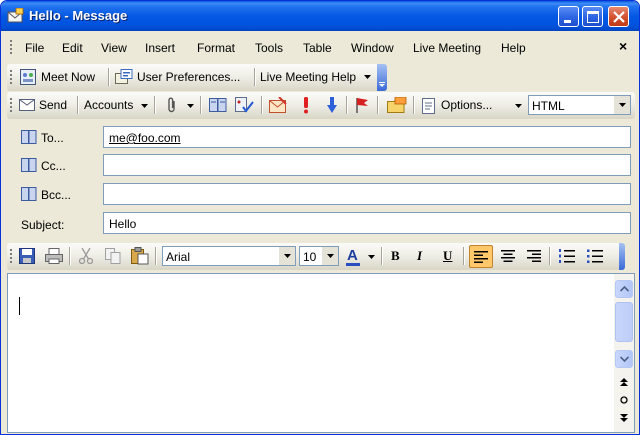 This screenshot has height=435, width=640. What do you see at coordinates (447, 48) in the screenshot?
I see `menu-live-meeting: Live Meeting` at bounding box center [447, 48].